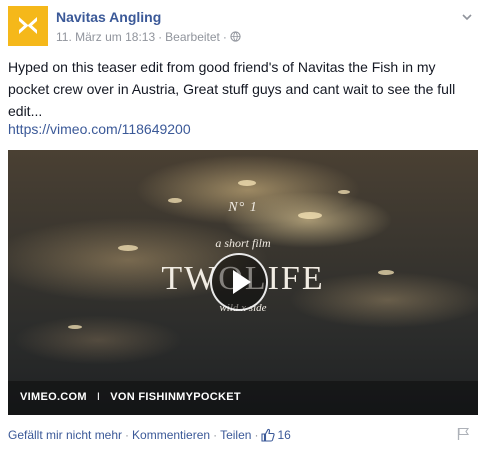  Describe the element at coordinates (99, 129) in the screenshot. I see `post-link: https://vimeo.com/118649200` at that location.